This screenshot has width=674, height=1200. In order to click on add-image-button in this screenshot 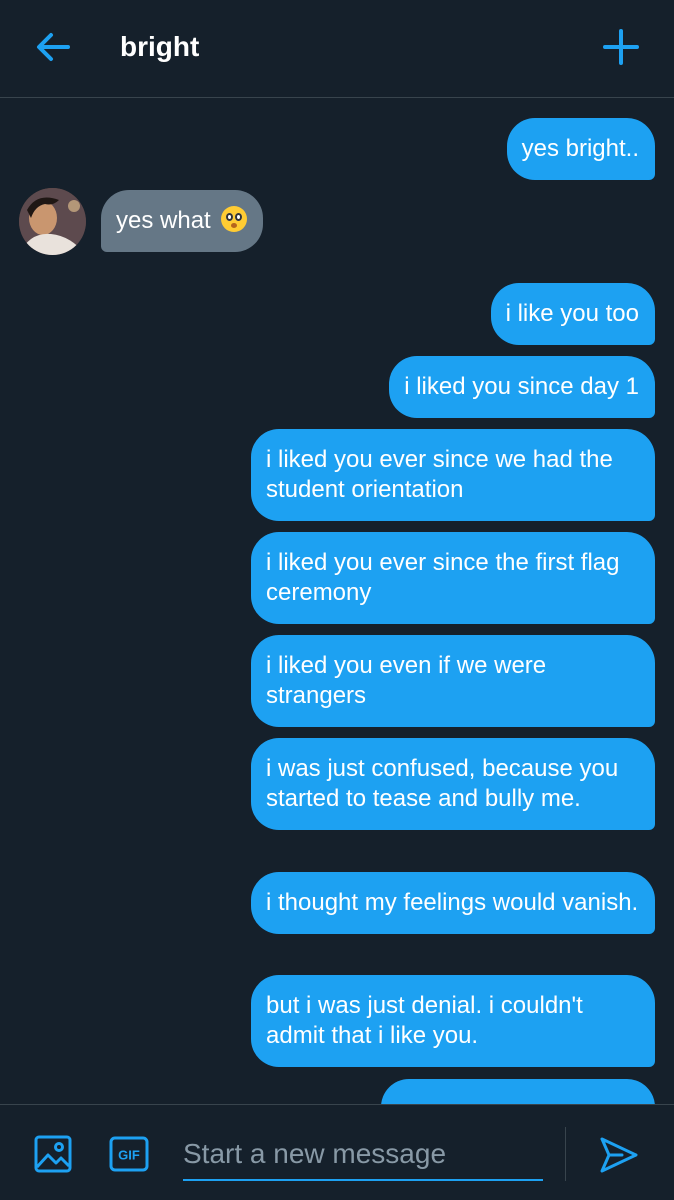, I will do `click(53, 1154)`.